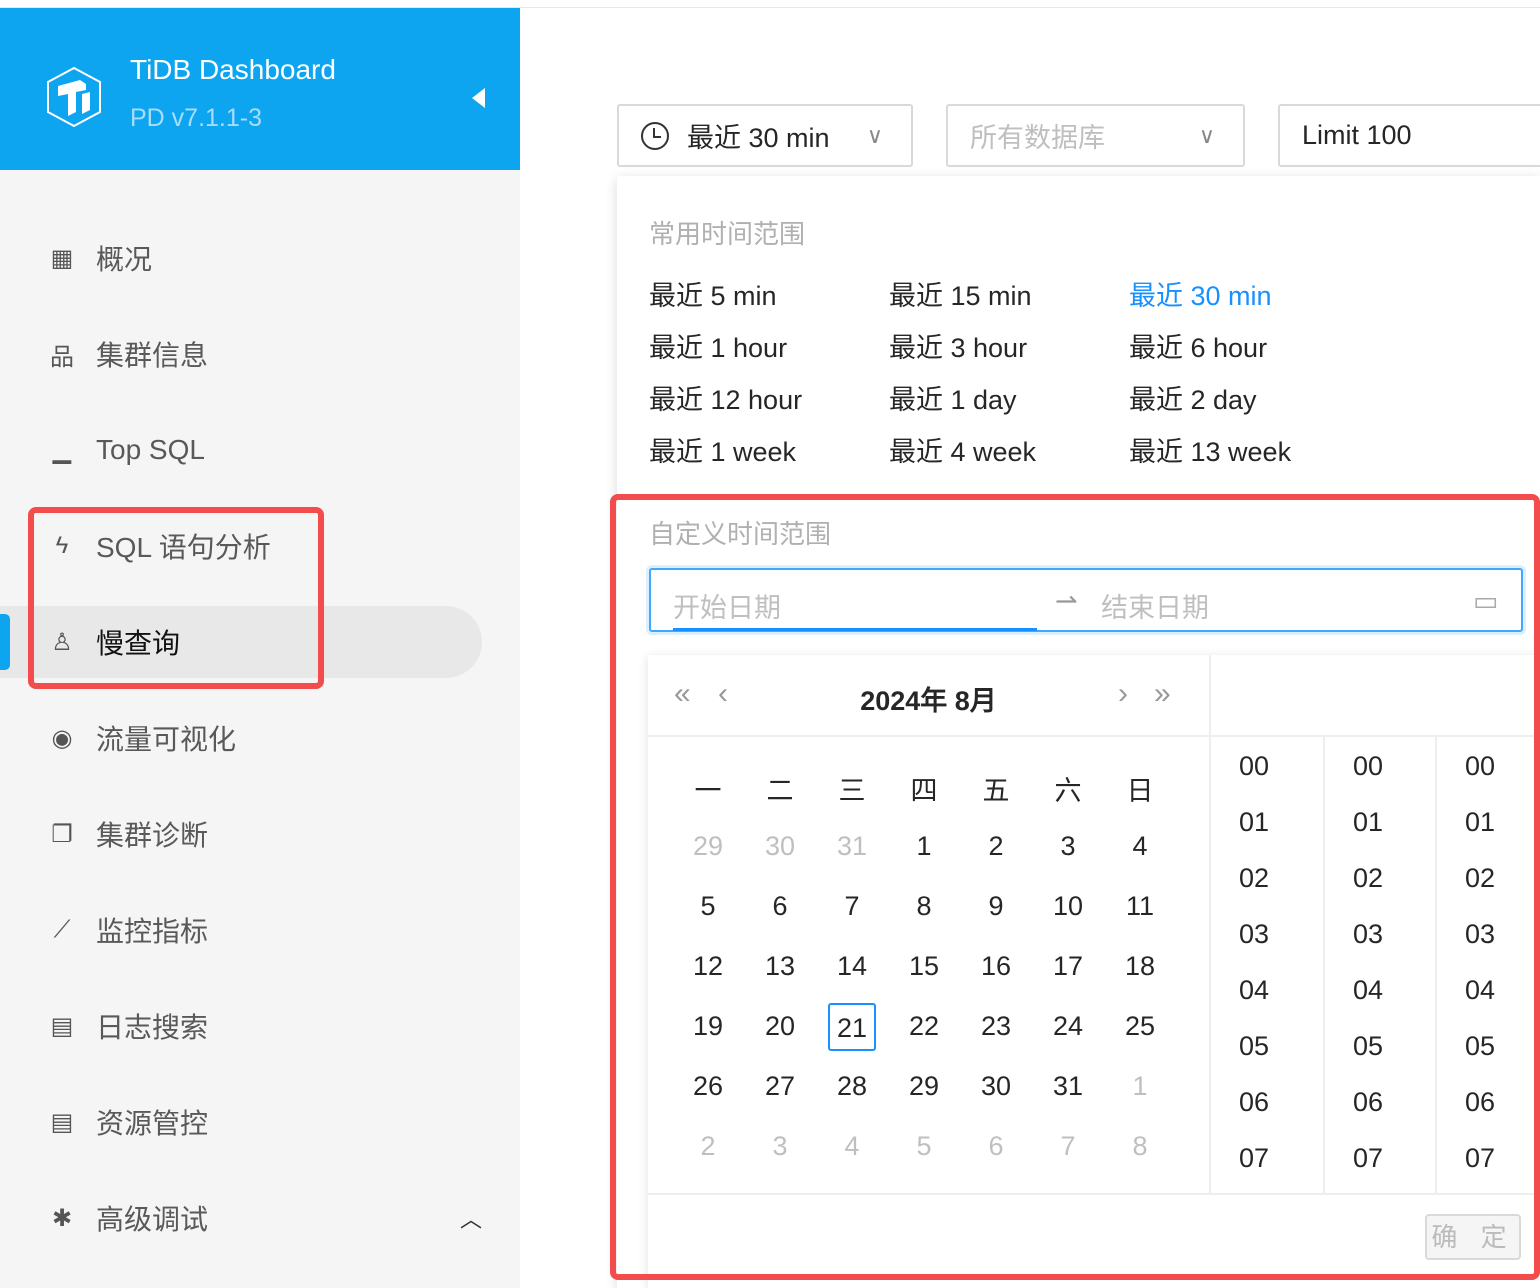 This screenshot has height=1288, width=1540. Describe the element at coordinates (924, 967) in the screenshot. I see `calendar-day: 15` at that location.